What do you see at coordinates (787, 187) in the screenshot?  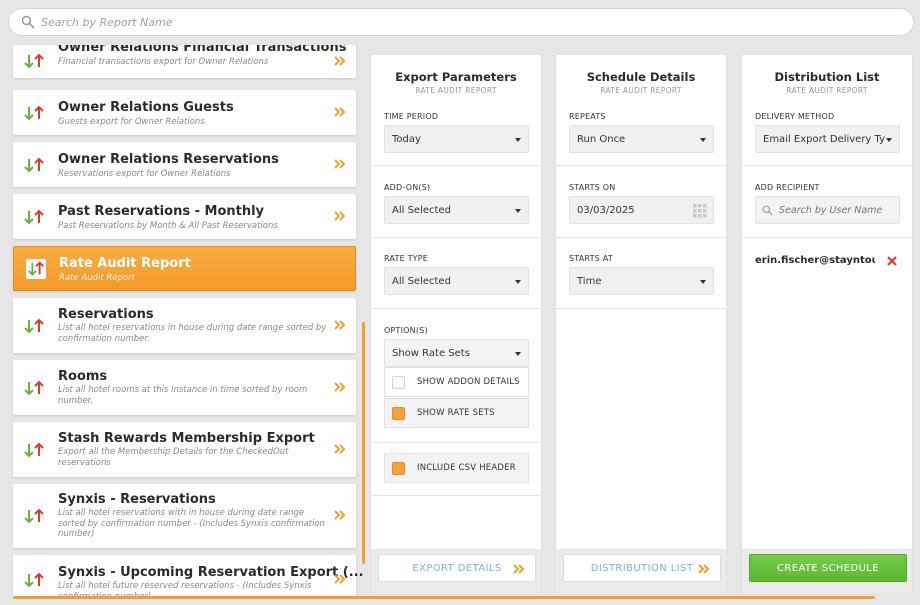 I see `add-recipient-label: ADD RECIPIENT` at bounding box center [787, 187].